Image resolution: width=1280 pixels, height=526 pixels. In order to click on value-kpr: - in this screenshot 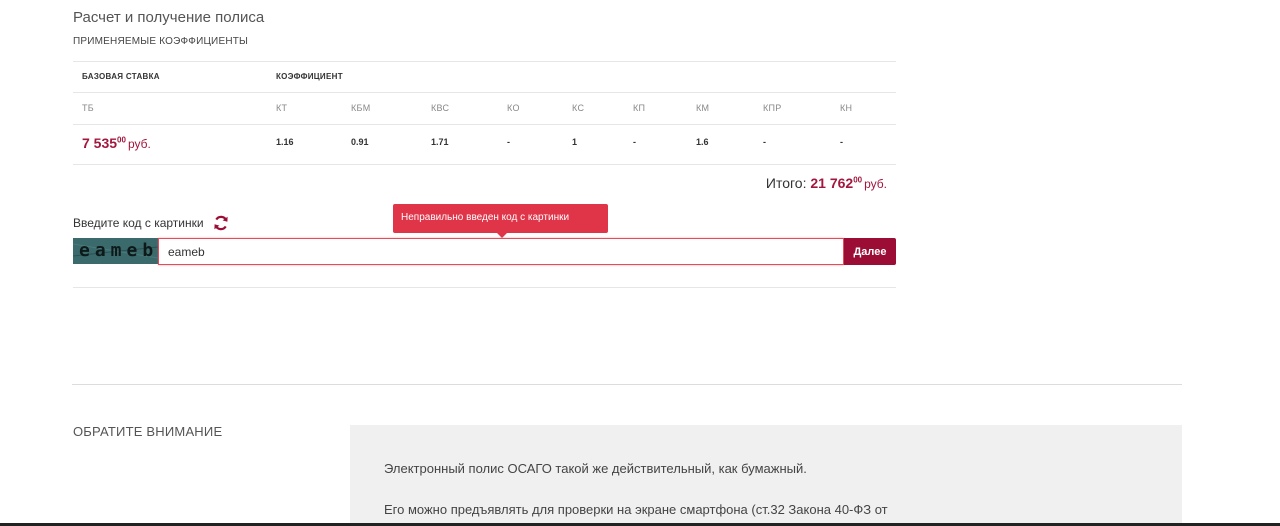, I will do `click(764, 142)`.